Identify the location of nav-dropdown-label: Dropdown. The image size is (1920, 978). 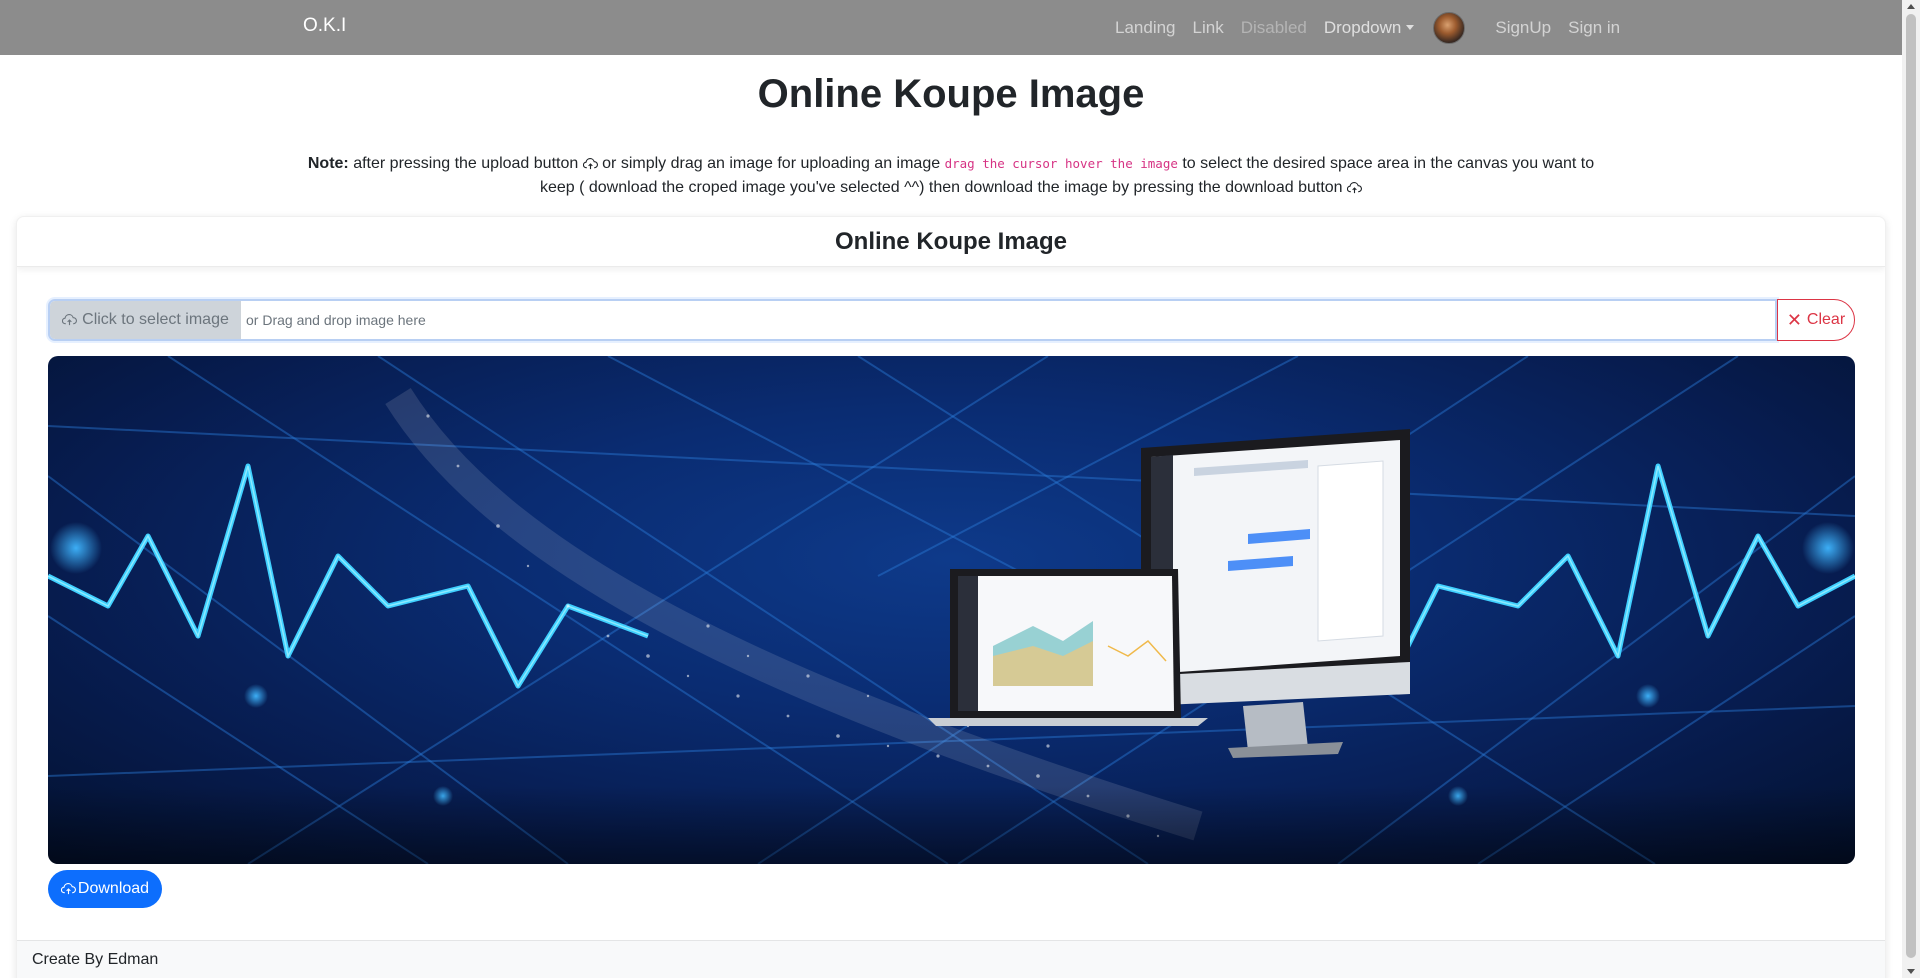
(1362, 27).